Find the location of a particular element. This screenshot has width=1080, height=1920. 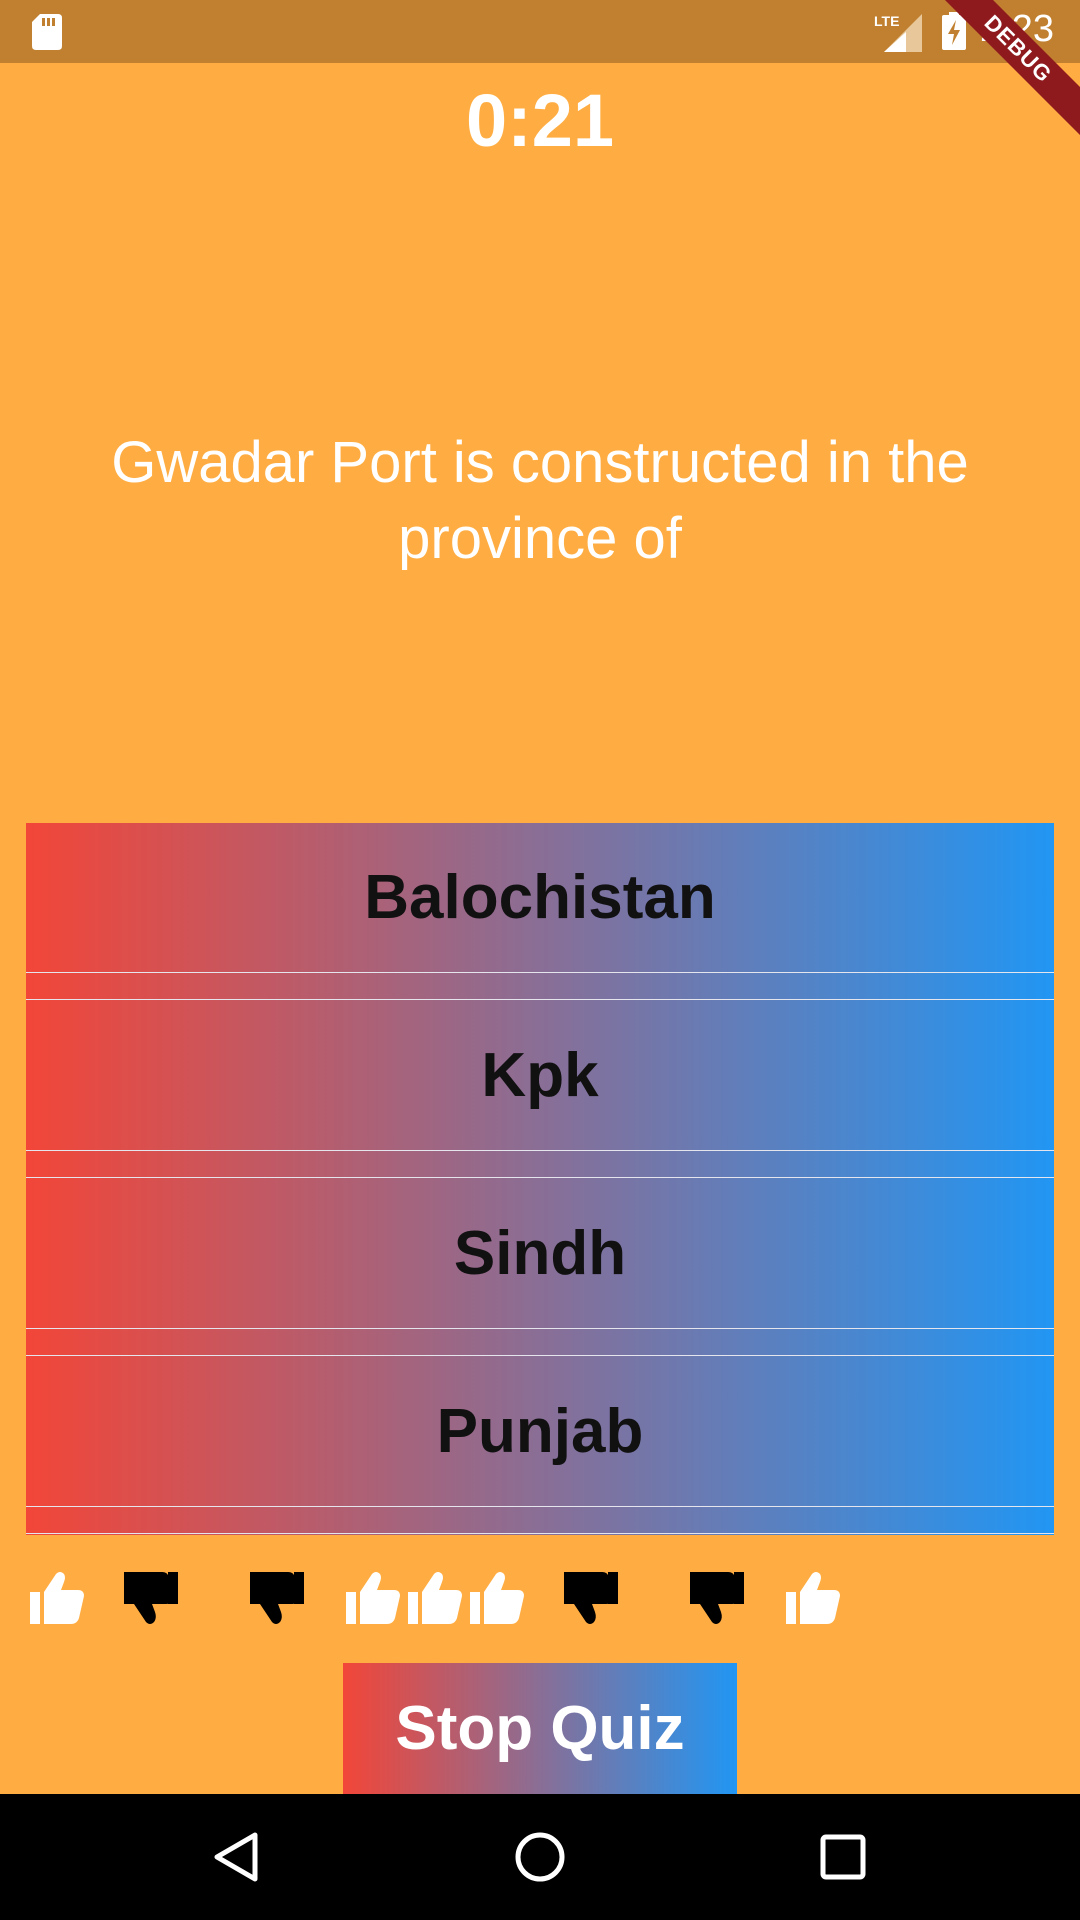

recents-icon is located at coordinates (843, 1857).